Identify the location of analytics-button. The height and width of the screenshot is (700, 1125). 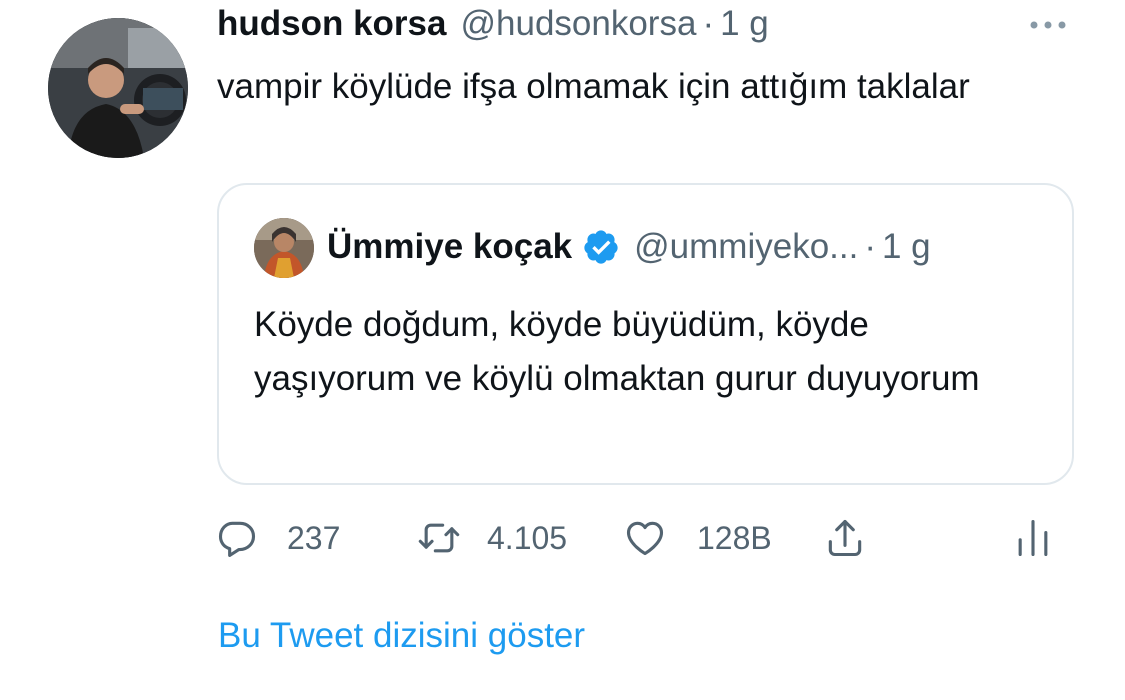
(1033, 538).